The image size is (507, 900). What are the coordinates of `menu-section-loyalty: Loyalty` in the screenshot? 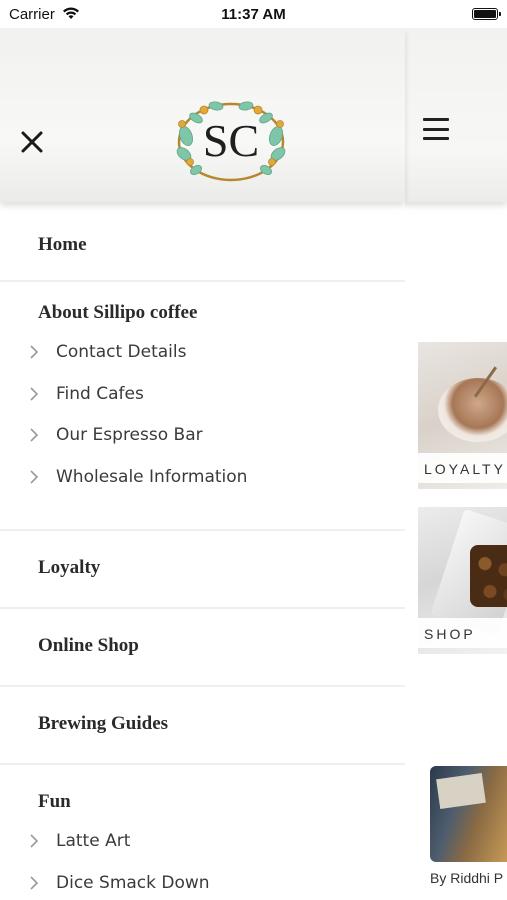 It's located at (202, 570).